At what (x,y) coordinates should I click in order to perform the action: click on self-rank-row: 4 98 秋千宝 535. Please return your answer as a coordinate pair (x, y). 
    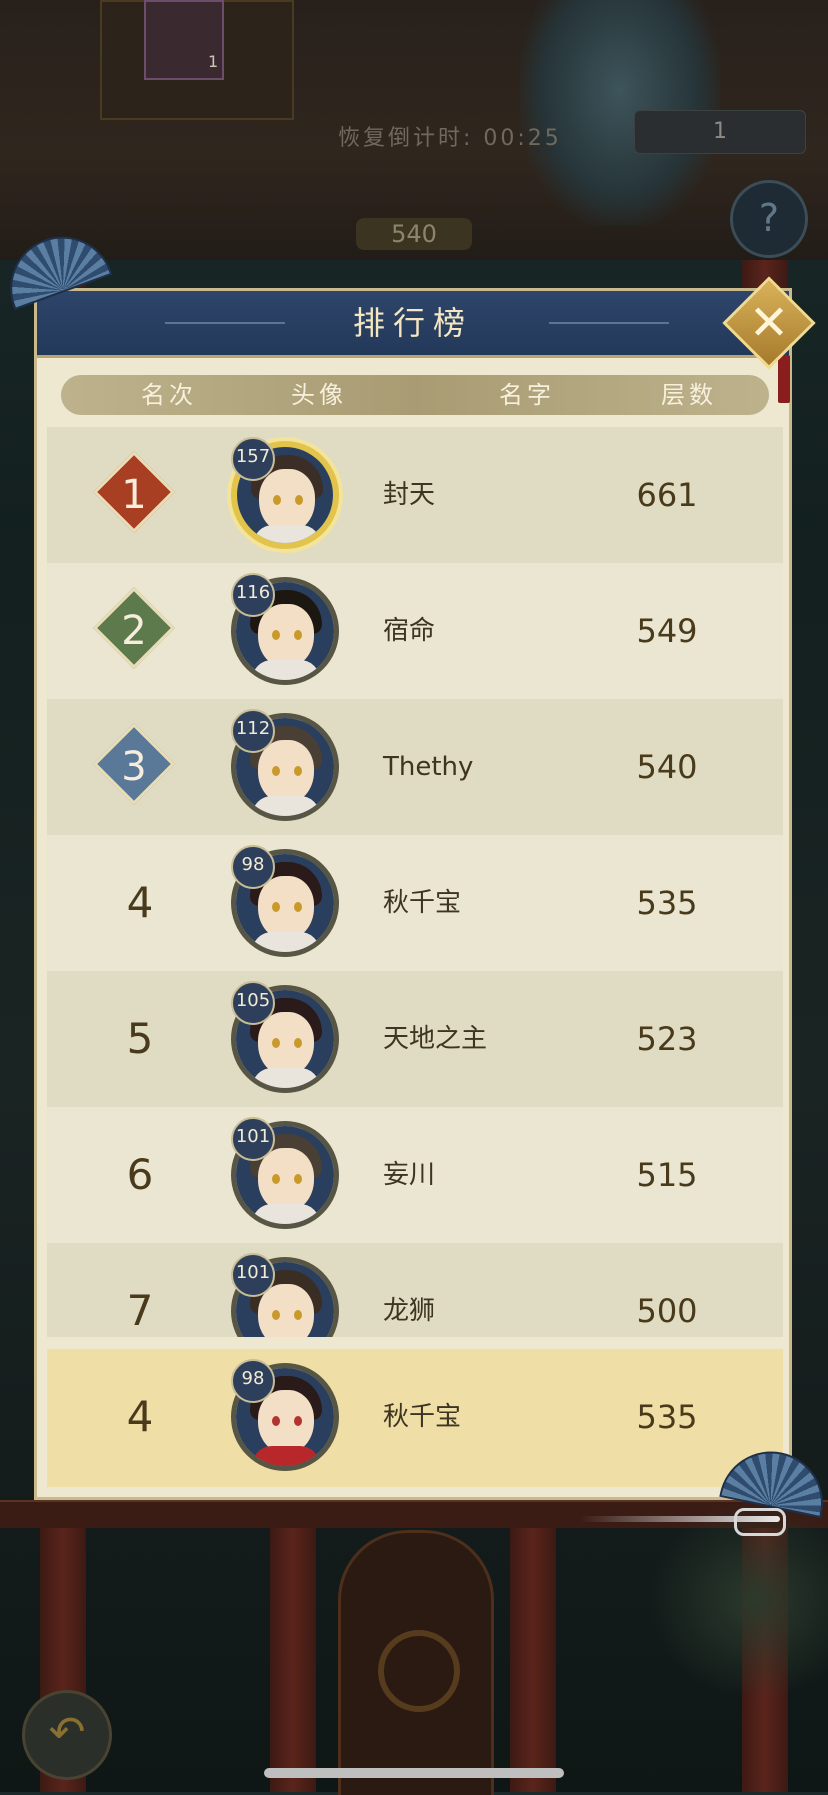
    Looking at the image, I should click on (415, 1418).